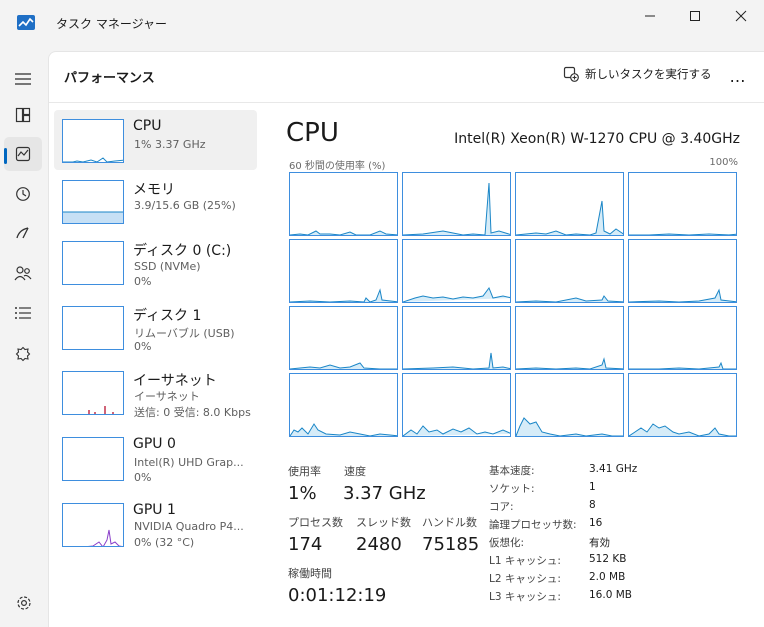 The width and height of the screenshot is (764, 627). What do you see at coordinates (355, 471) in the screenshot?
I see `speed-label: 速度` at bounding box center [355, 471].